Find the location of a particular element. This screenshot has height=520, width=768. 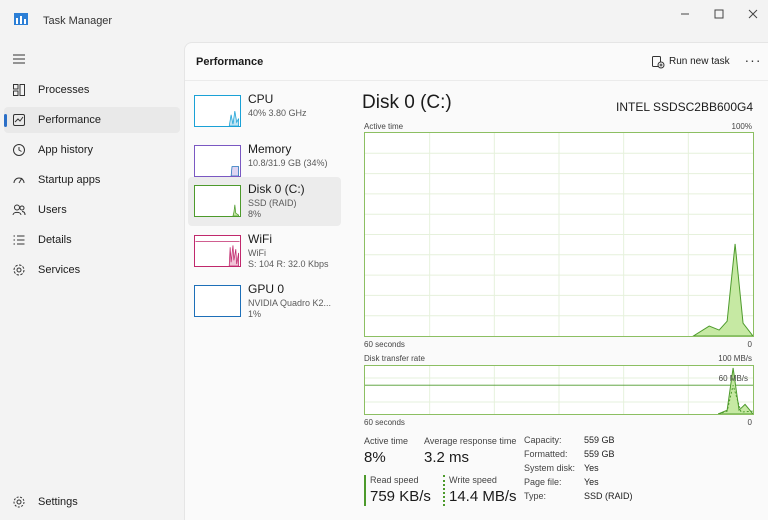

settings-gear-icon is located at coordinates (19, 502).